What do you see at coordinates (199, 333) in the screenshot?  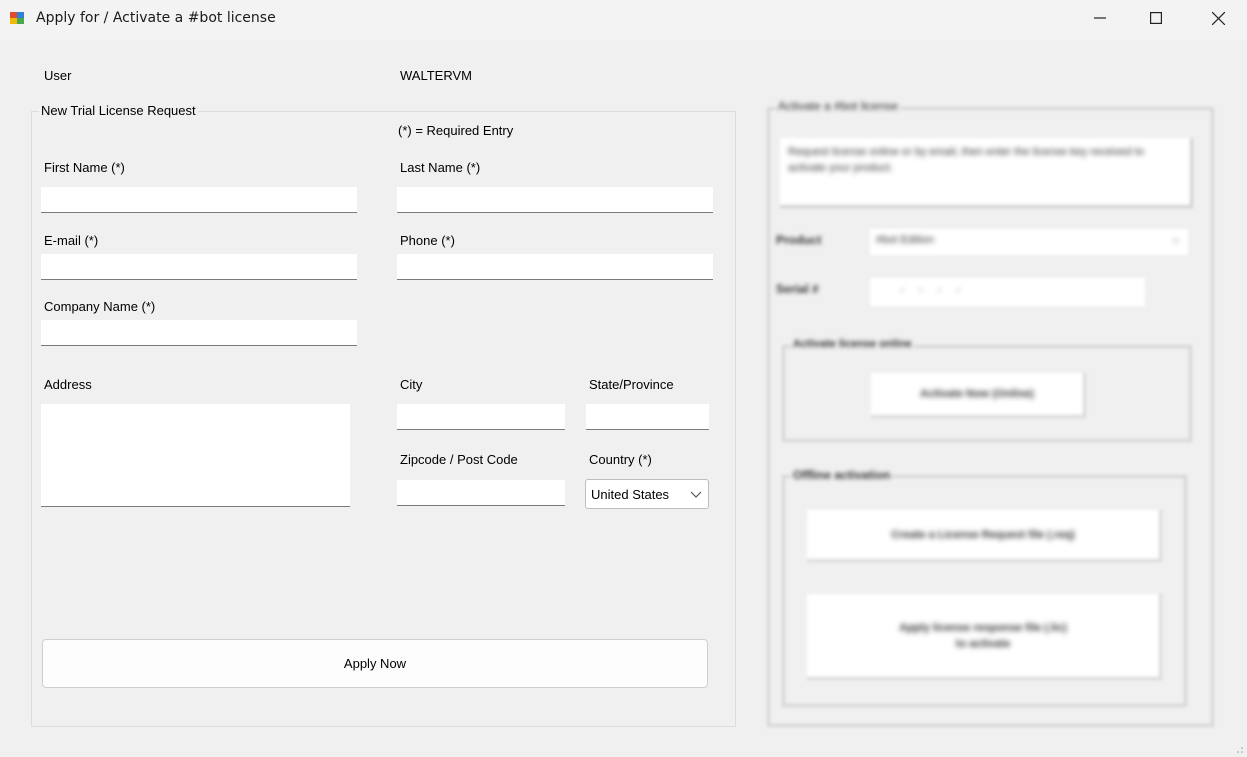 I see `company-field` at bounding box center [199, 333].